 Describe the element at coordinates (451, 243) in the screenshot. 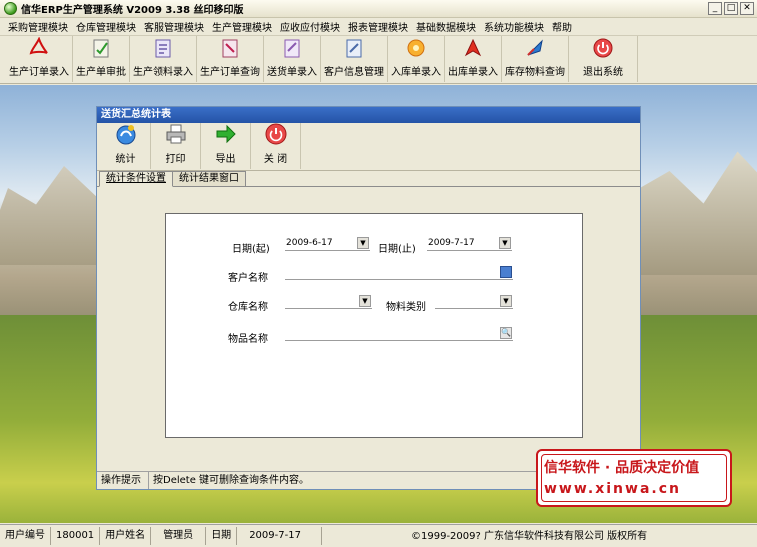

I see `date-to-value: 2009-7-17` at that location.